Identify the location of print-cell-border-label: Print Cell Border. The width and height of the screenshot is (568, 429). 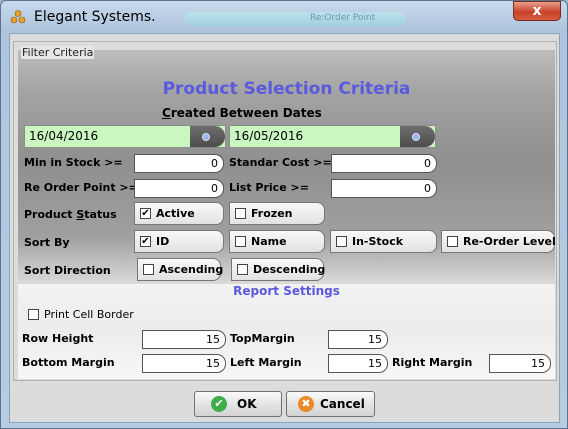
(89, 314).